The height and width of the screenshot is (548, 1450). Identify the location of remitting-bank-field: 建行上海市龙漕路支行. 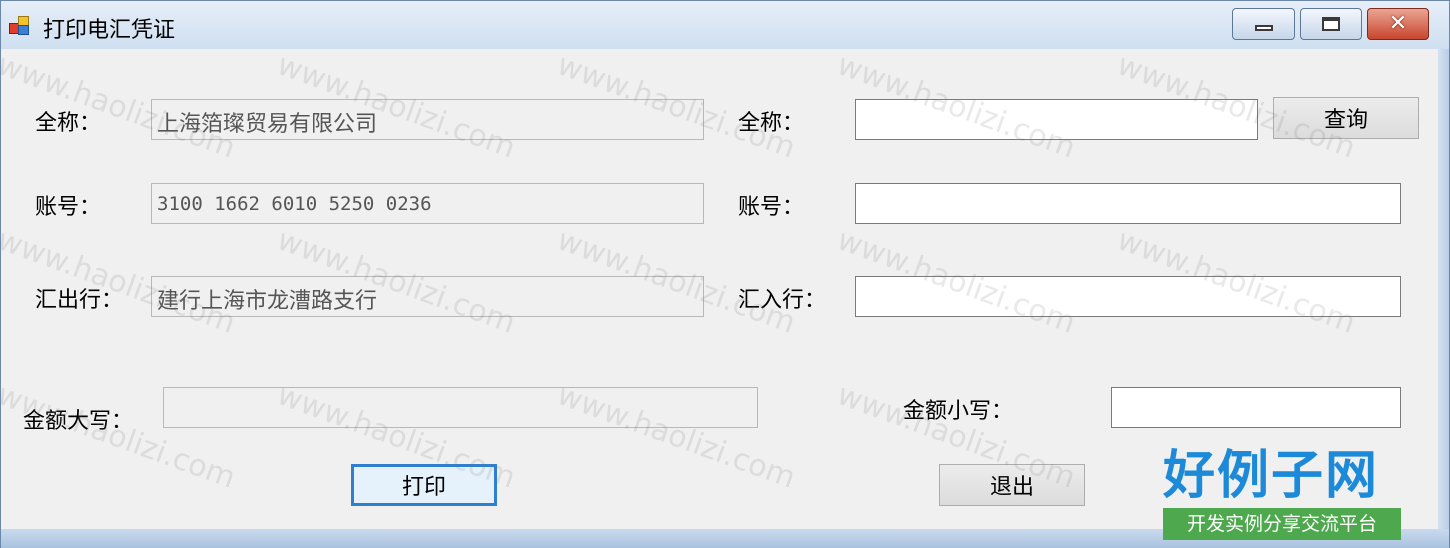
(427, 296).